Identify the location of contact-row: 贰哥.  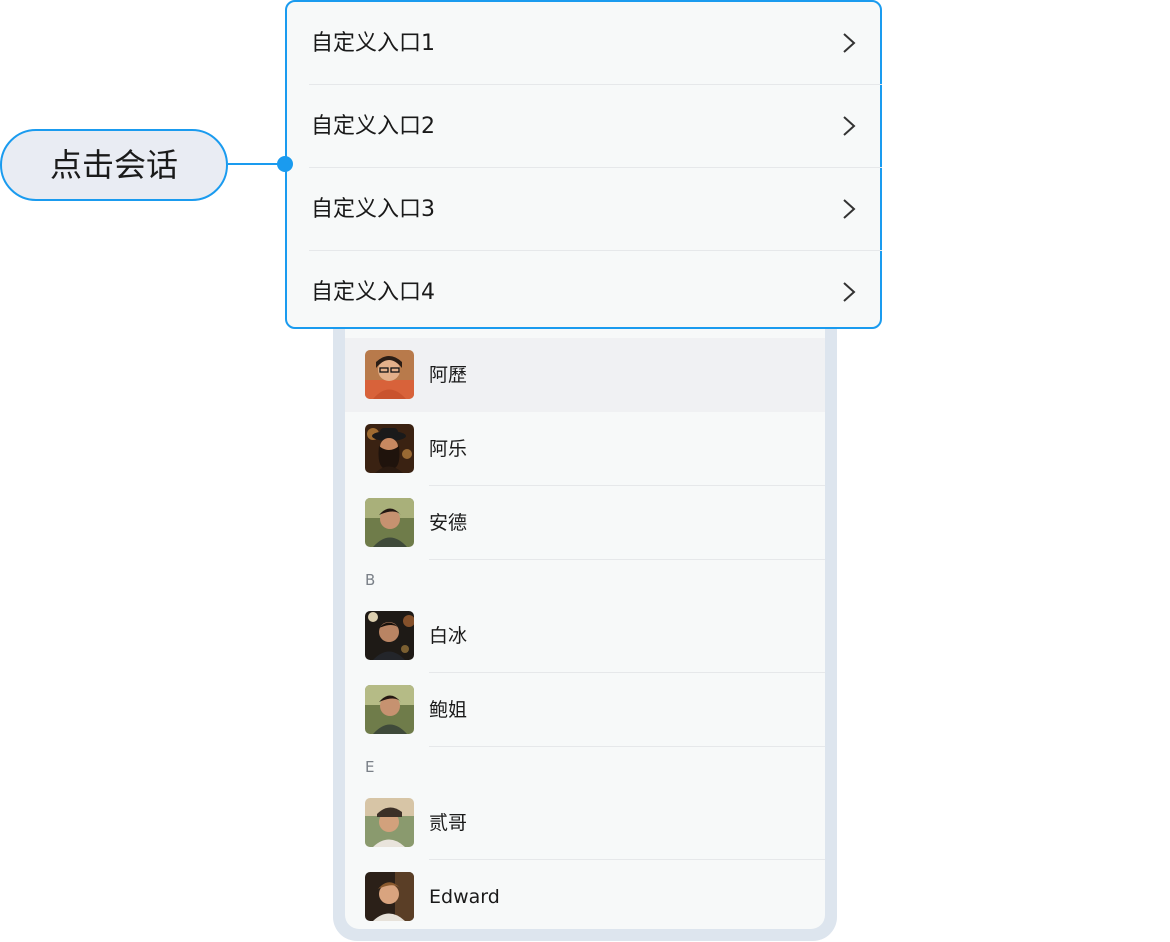
(585, 823).